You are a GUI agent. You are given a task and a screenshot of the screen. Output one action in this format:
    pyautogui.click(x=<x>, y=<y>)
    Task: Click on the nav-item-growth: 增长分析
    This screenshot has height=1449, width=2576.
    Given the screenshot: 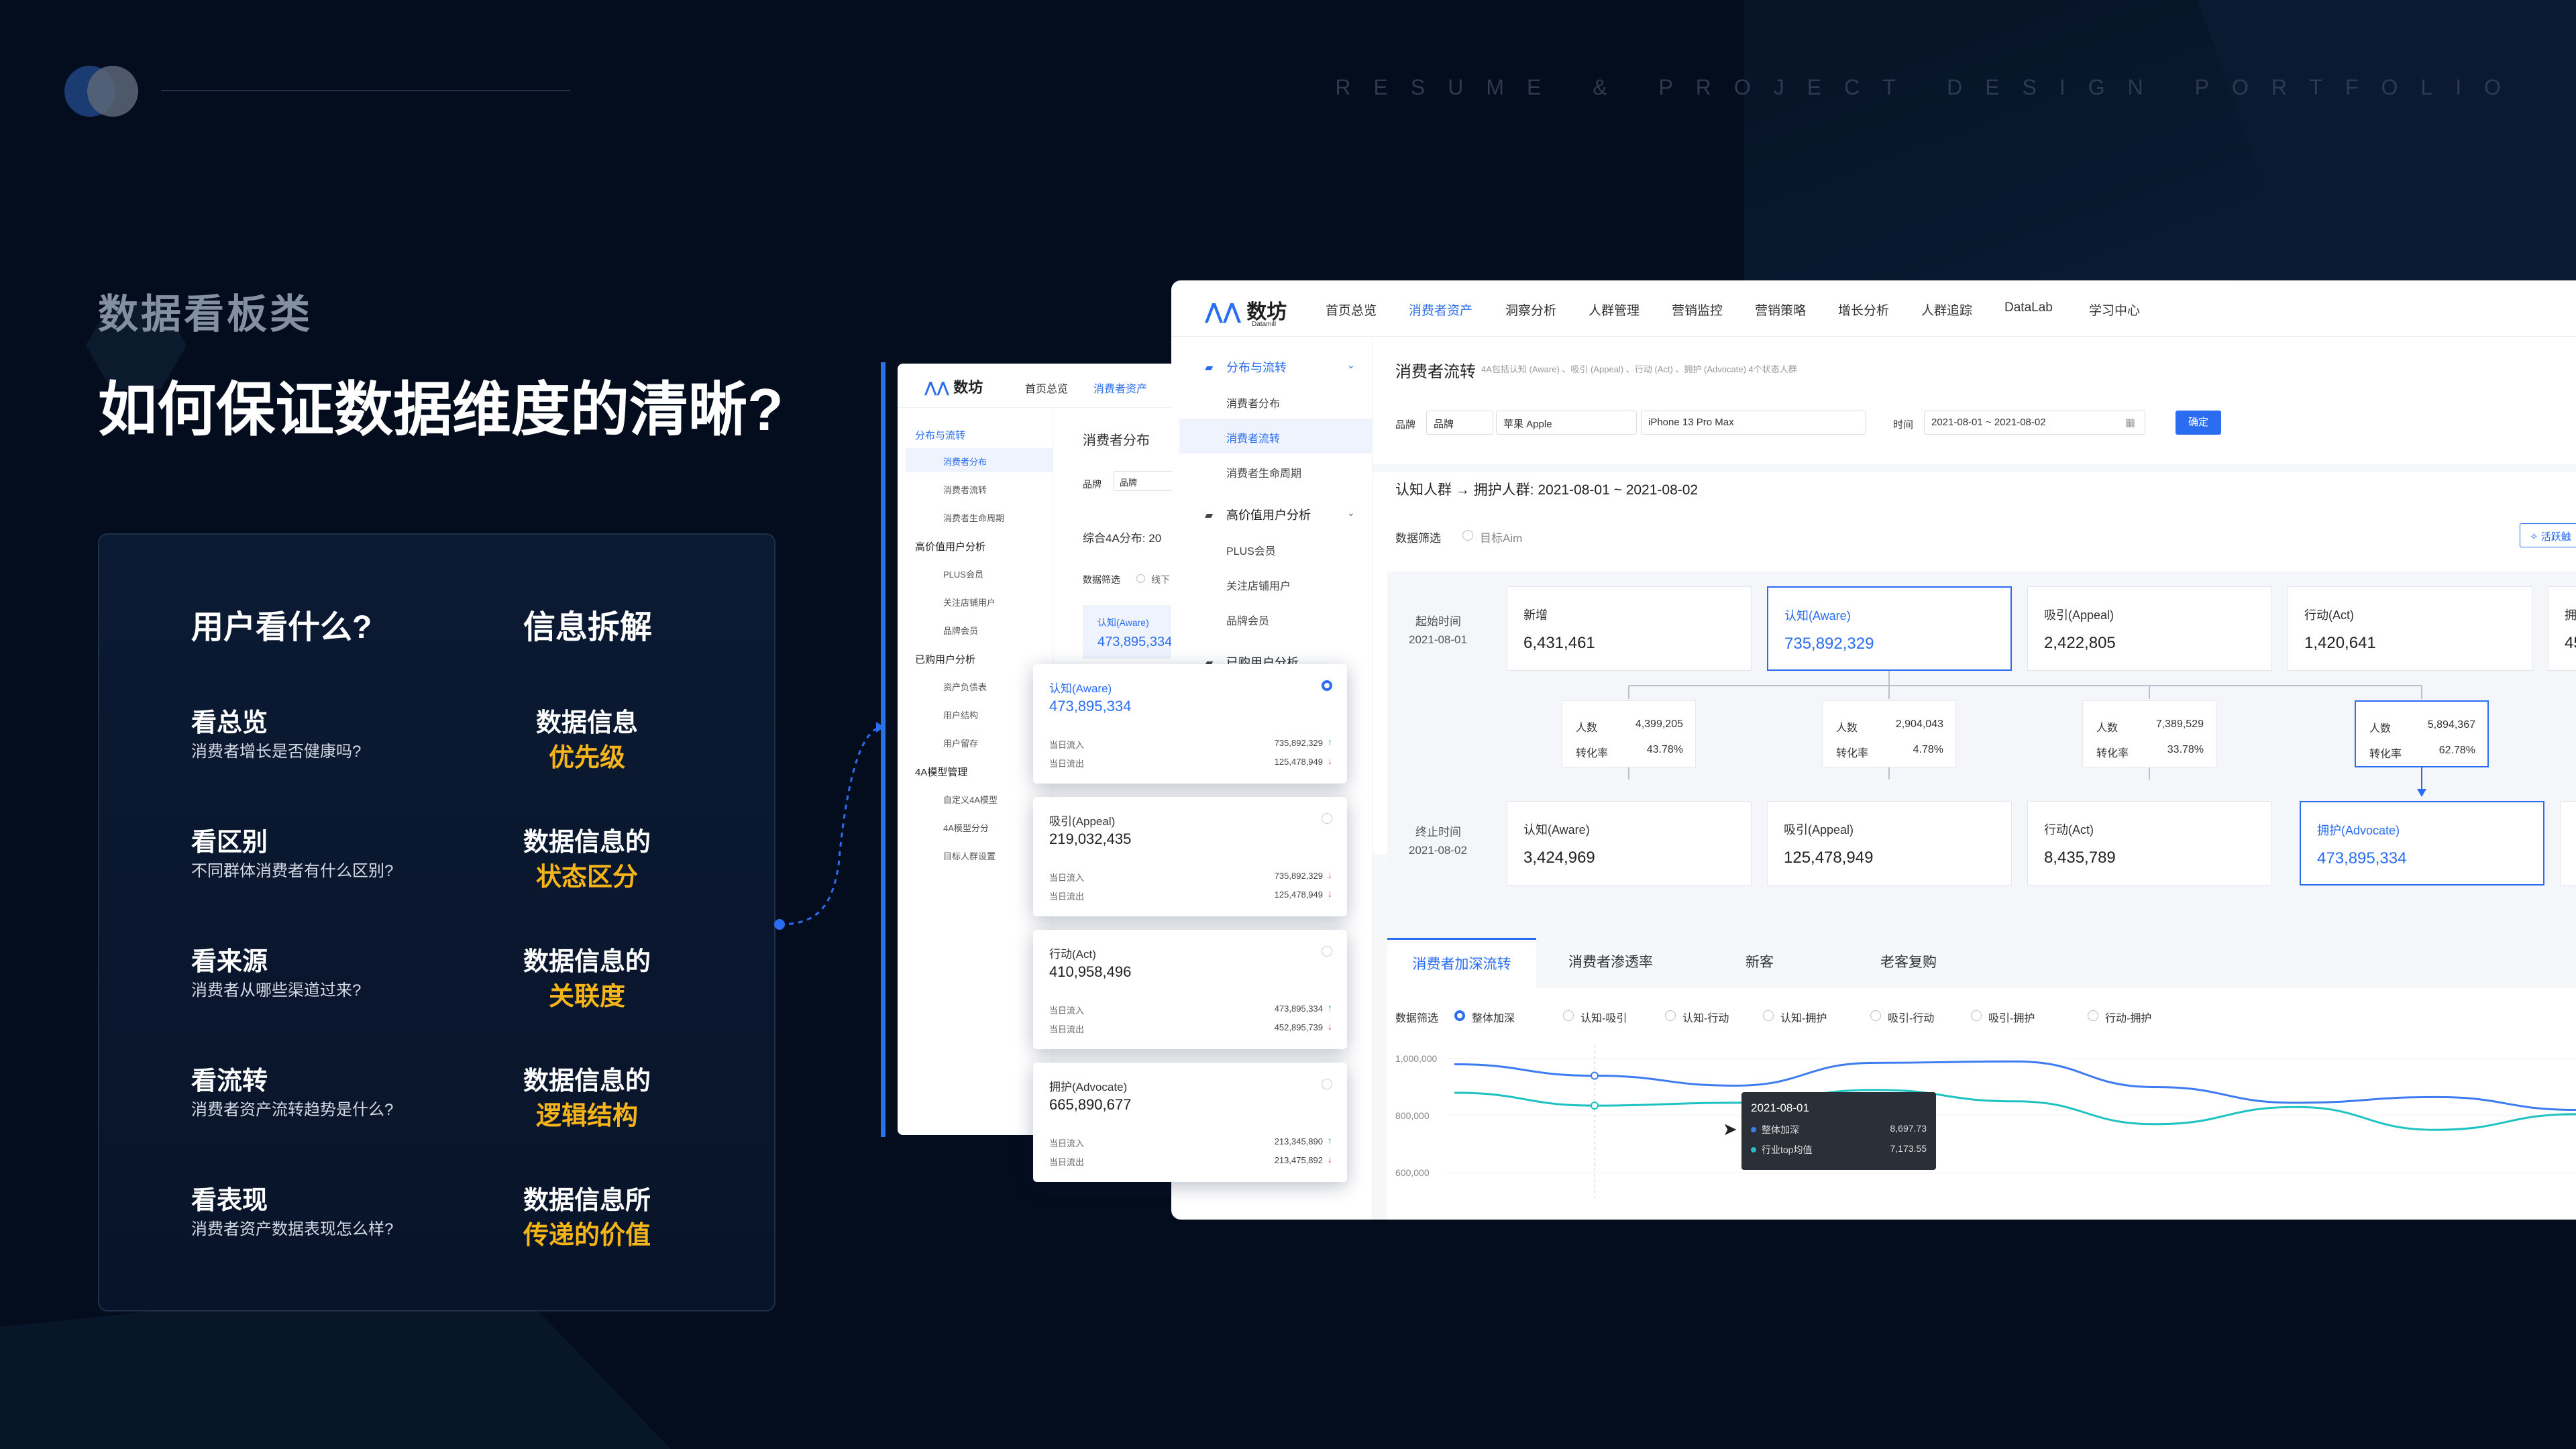 What is the action you would take?
    pyautogui.click(x=1863, y=310)
    